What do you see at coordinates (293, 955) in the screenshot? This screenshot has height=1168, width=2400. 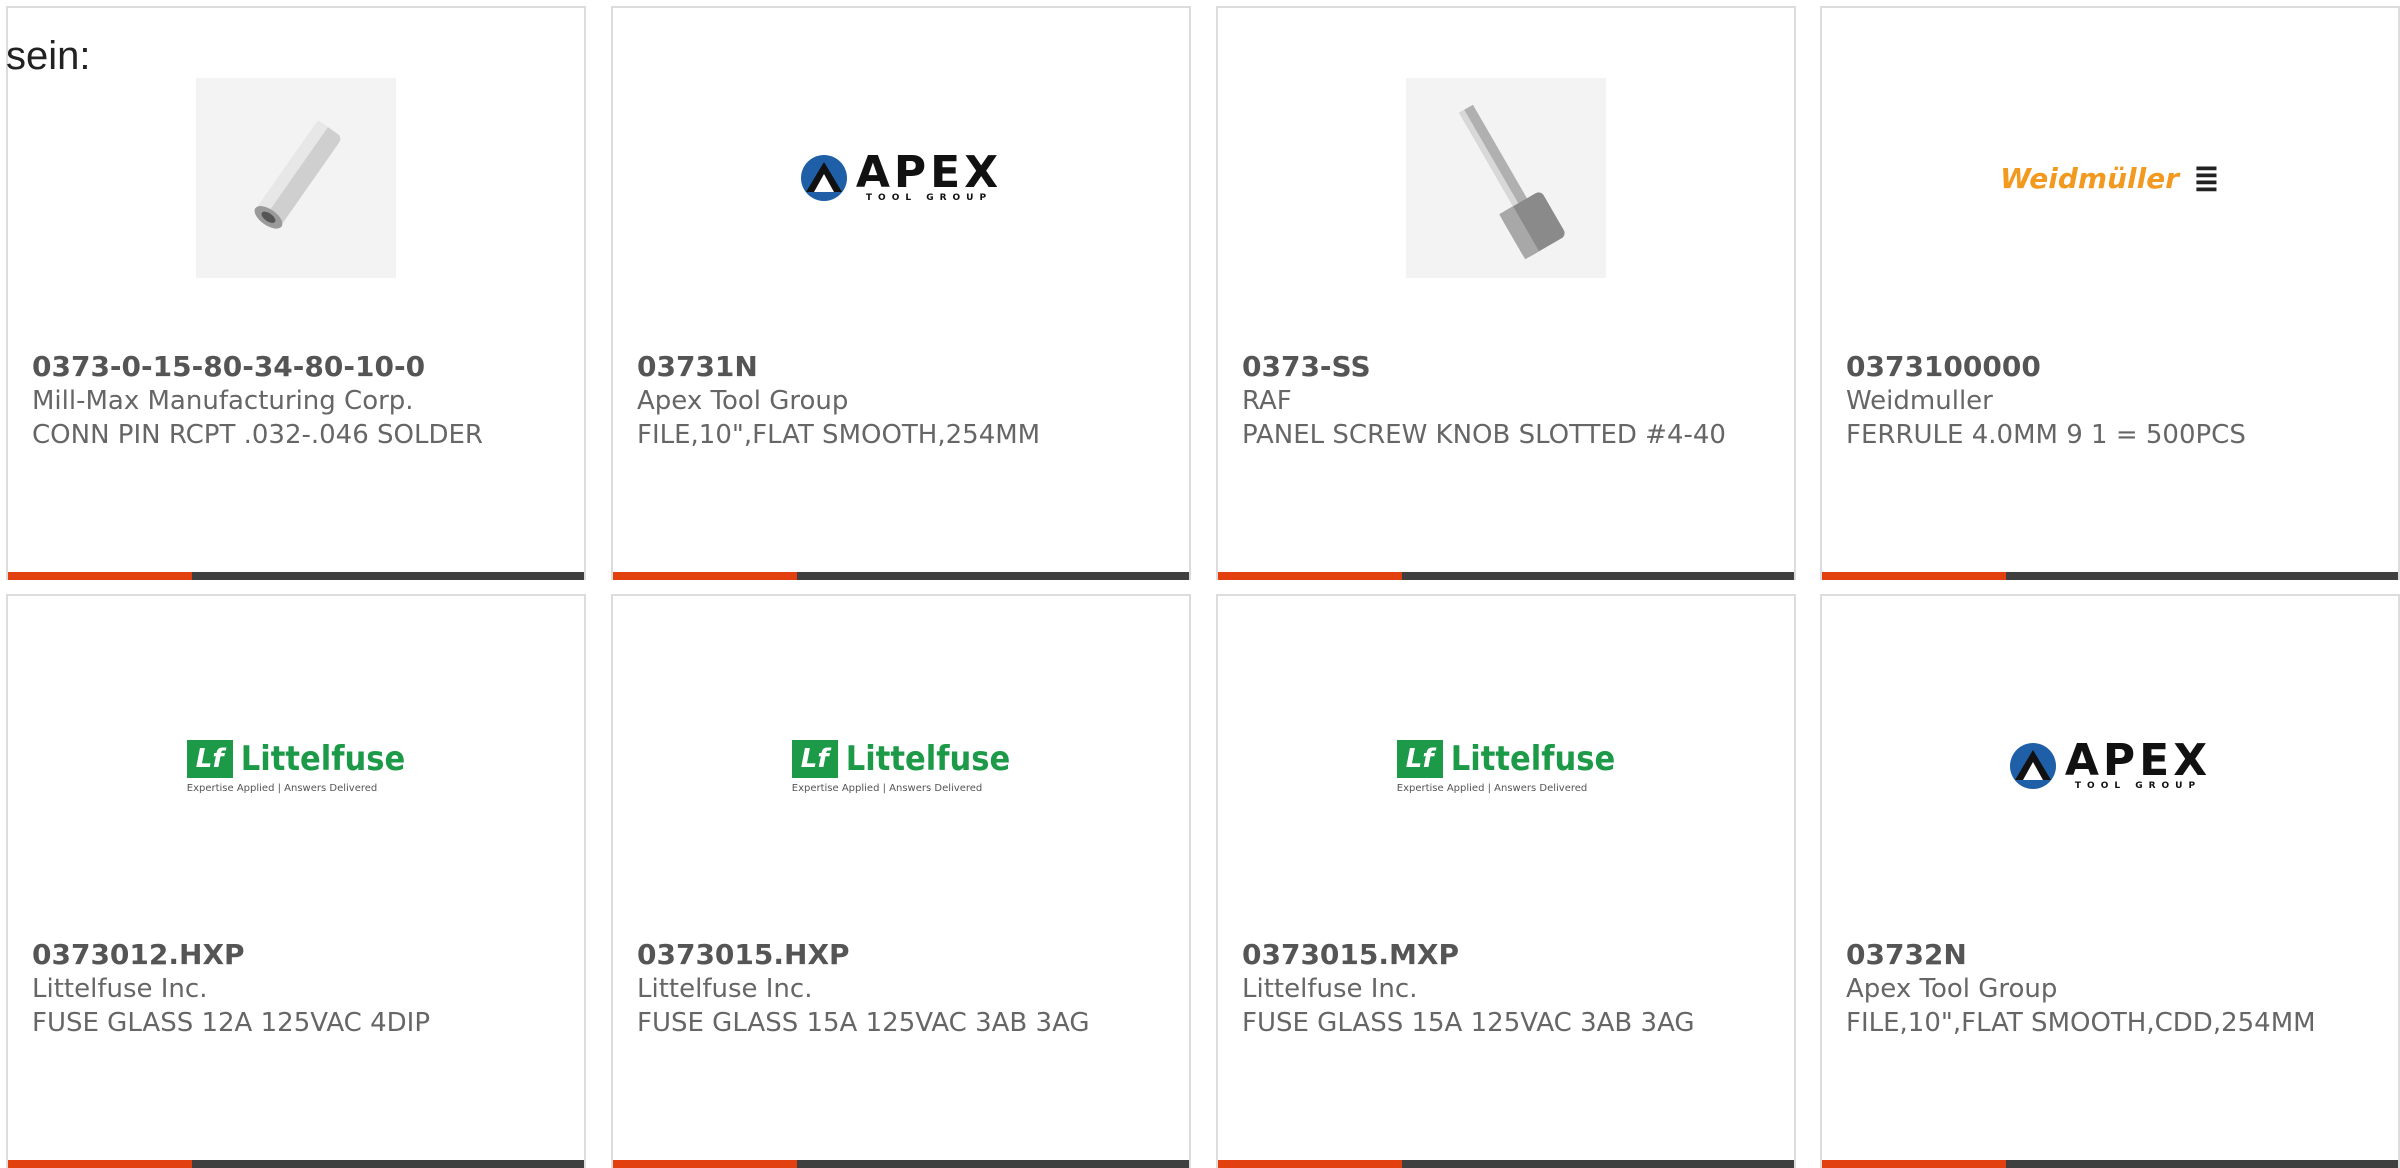 I see `part-number-link: 0373012.HXP` at bounding box center [293, 955].